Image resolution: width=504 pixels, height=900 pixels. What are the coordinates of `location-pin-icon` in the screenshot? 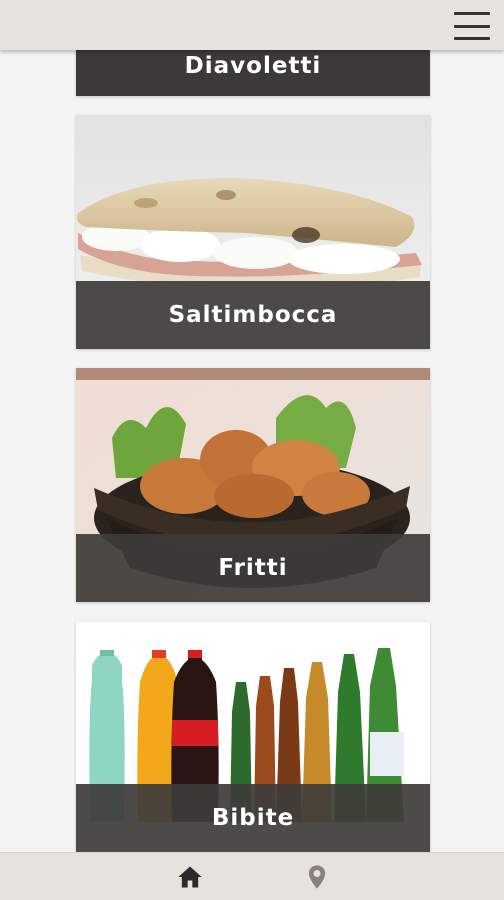 It's located at (317, 877).